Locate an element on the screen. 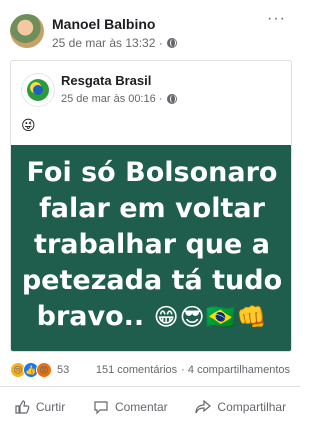 This screenshot has height=433, width=320. more-options-icon: ··· is located at coordinates (276, 19).